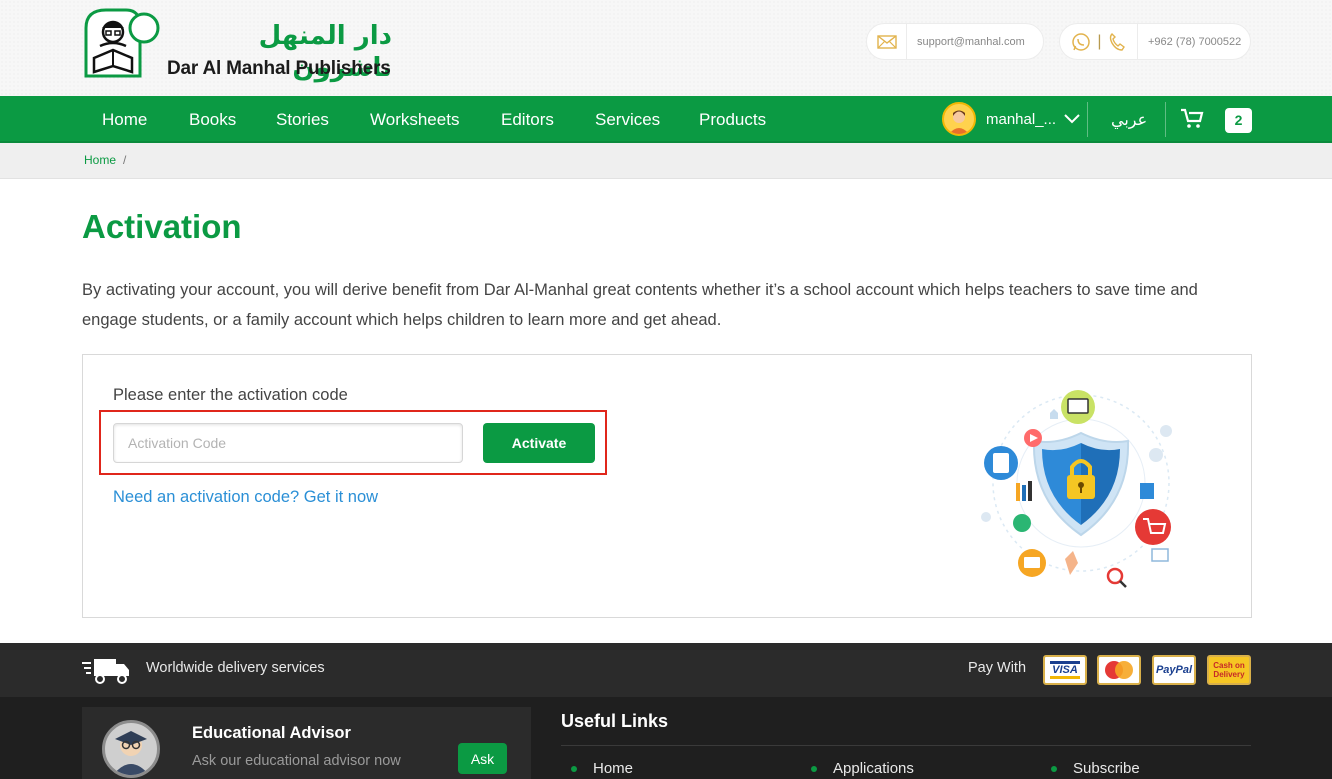 This screenshot has width=1332, height=779. I want to click on visa-label: VISA, so click(1065, 670).